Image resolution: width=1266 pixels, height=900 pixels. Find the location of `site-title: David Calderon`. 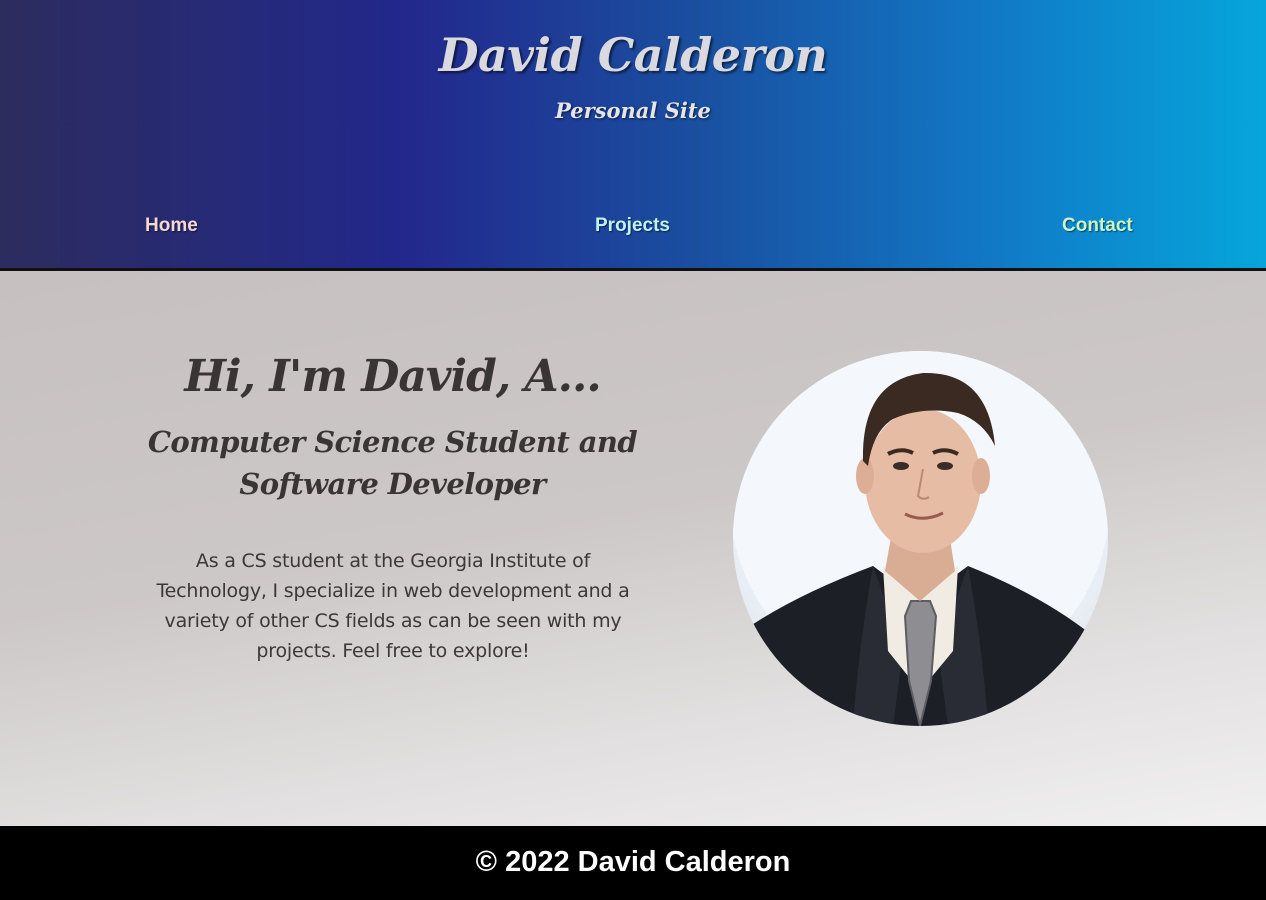

site-title: David Calderon is located at coordinates (633, 55).